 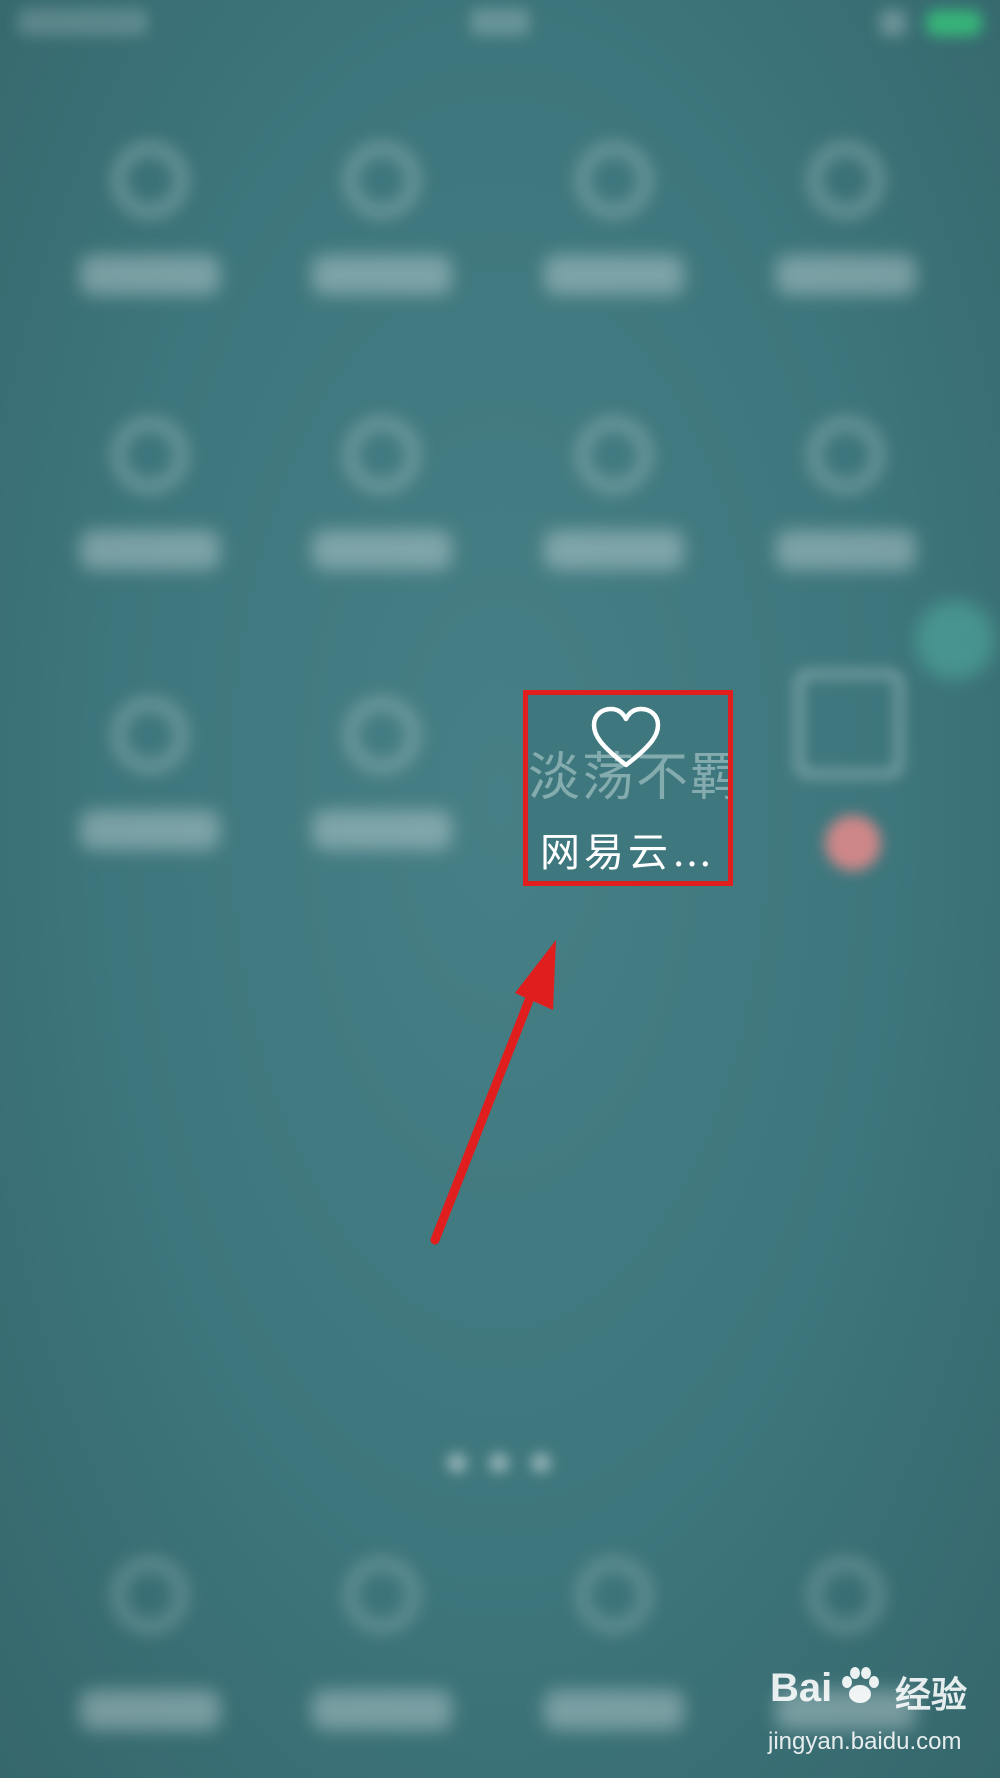 What do you see at coordinates (931, 1695) in the screenshot?
I see `watermark-brand-cn: 经验` at bounding box center [931, 1695].